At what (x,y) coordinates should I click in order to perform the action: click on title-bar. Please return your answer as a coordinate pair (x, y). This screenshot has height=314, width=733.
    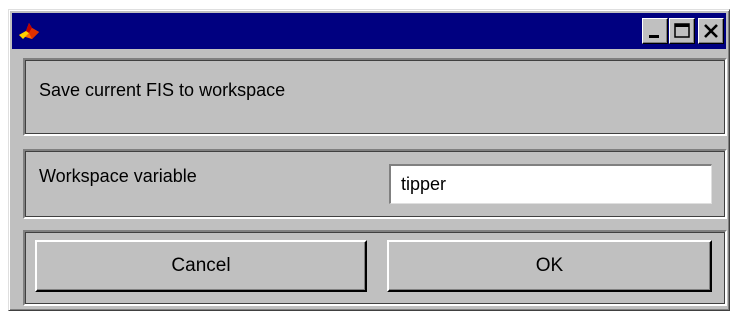
    Looking at the image, I should click on (369, 31).